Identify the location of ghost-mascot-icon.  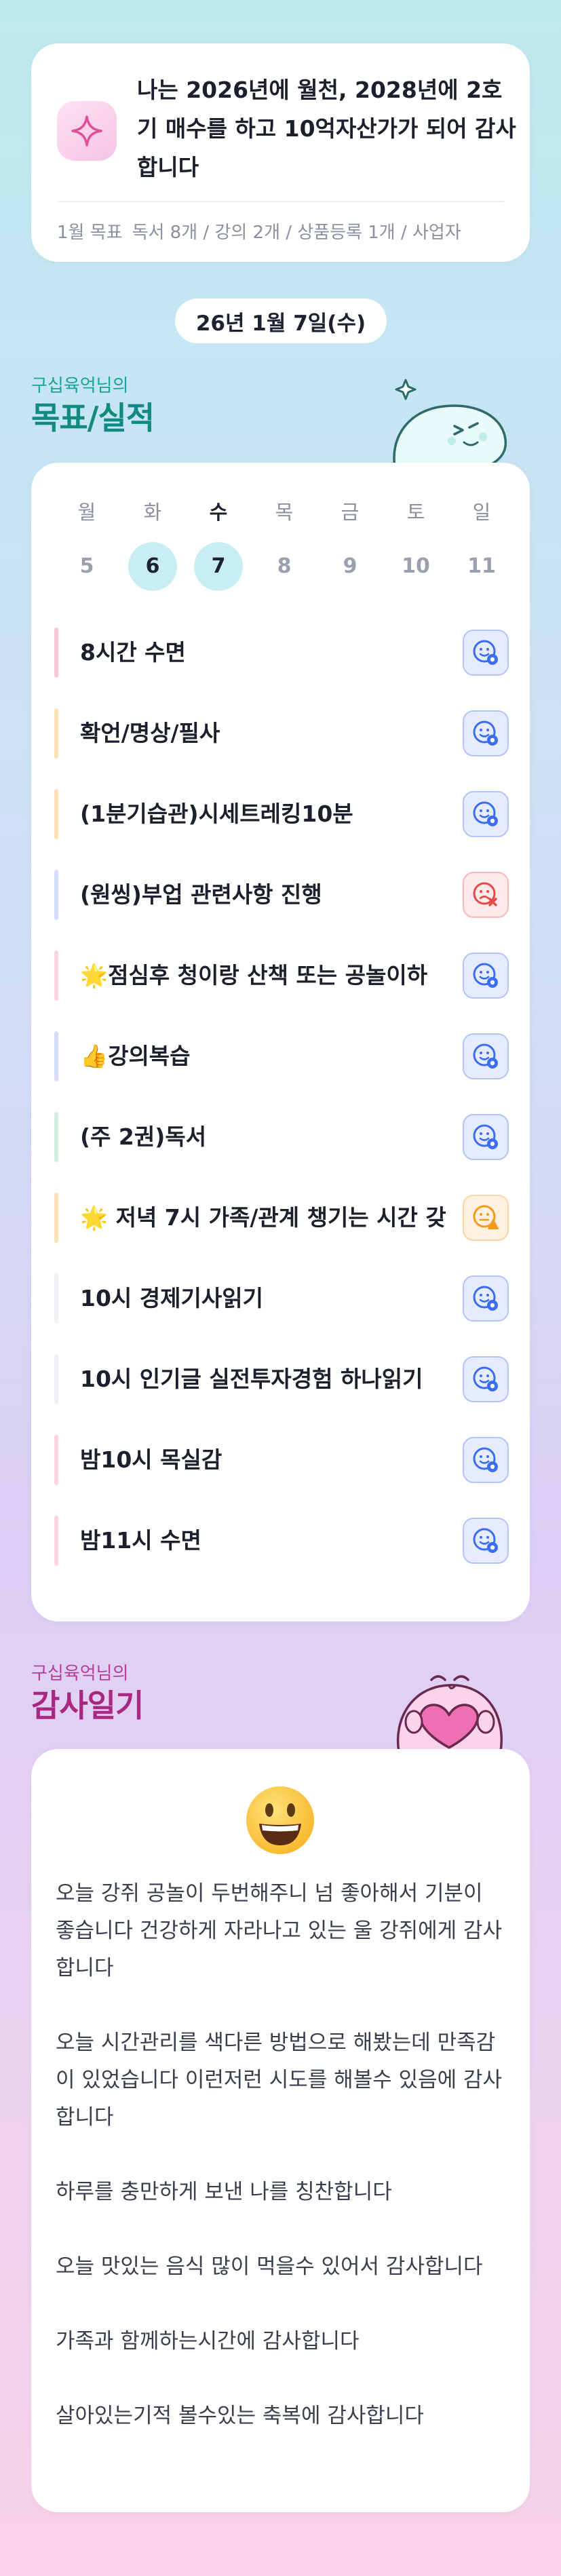
(450, 423).